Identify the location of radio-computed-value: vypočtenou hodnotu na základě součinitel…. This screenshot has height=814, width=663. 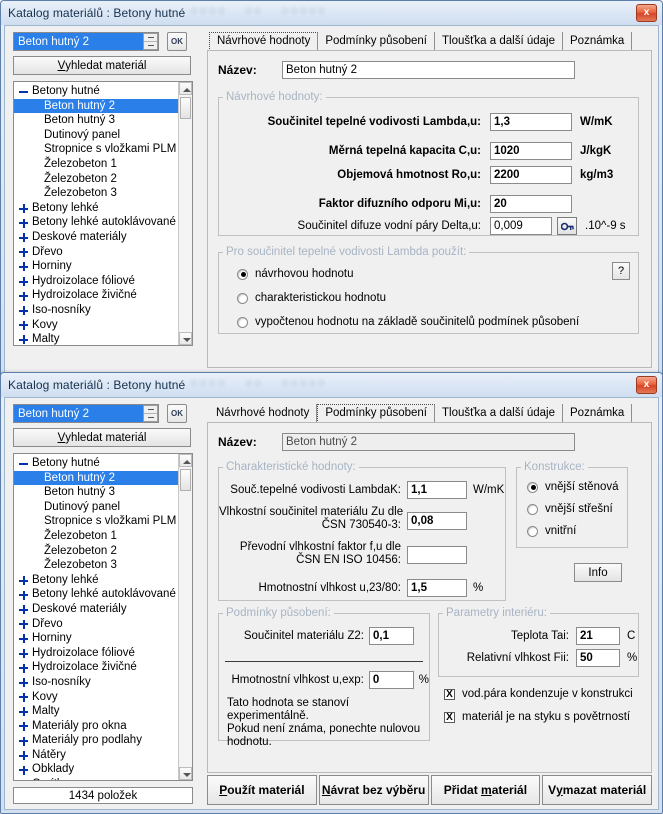
(408, 322).